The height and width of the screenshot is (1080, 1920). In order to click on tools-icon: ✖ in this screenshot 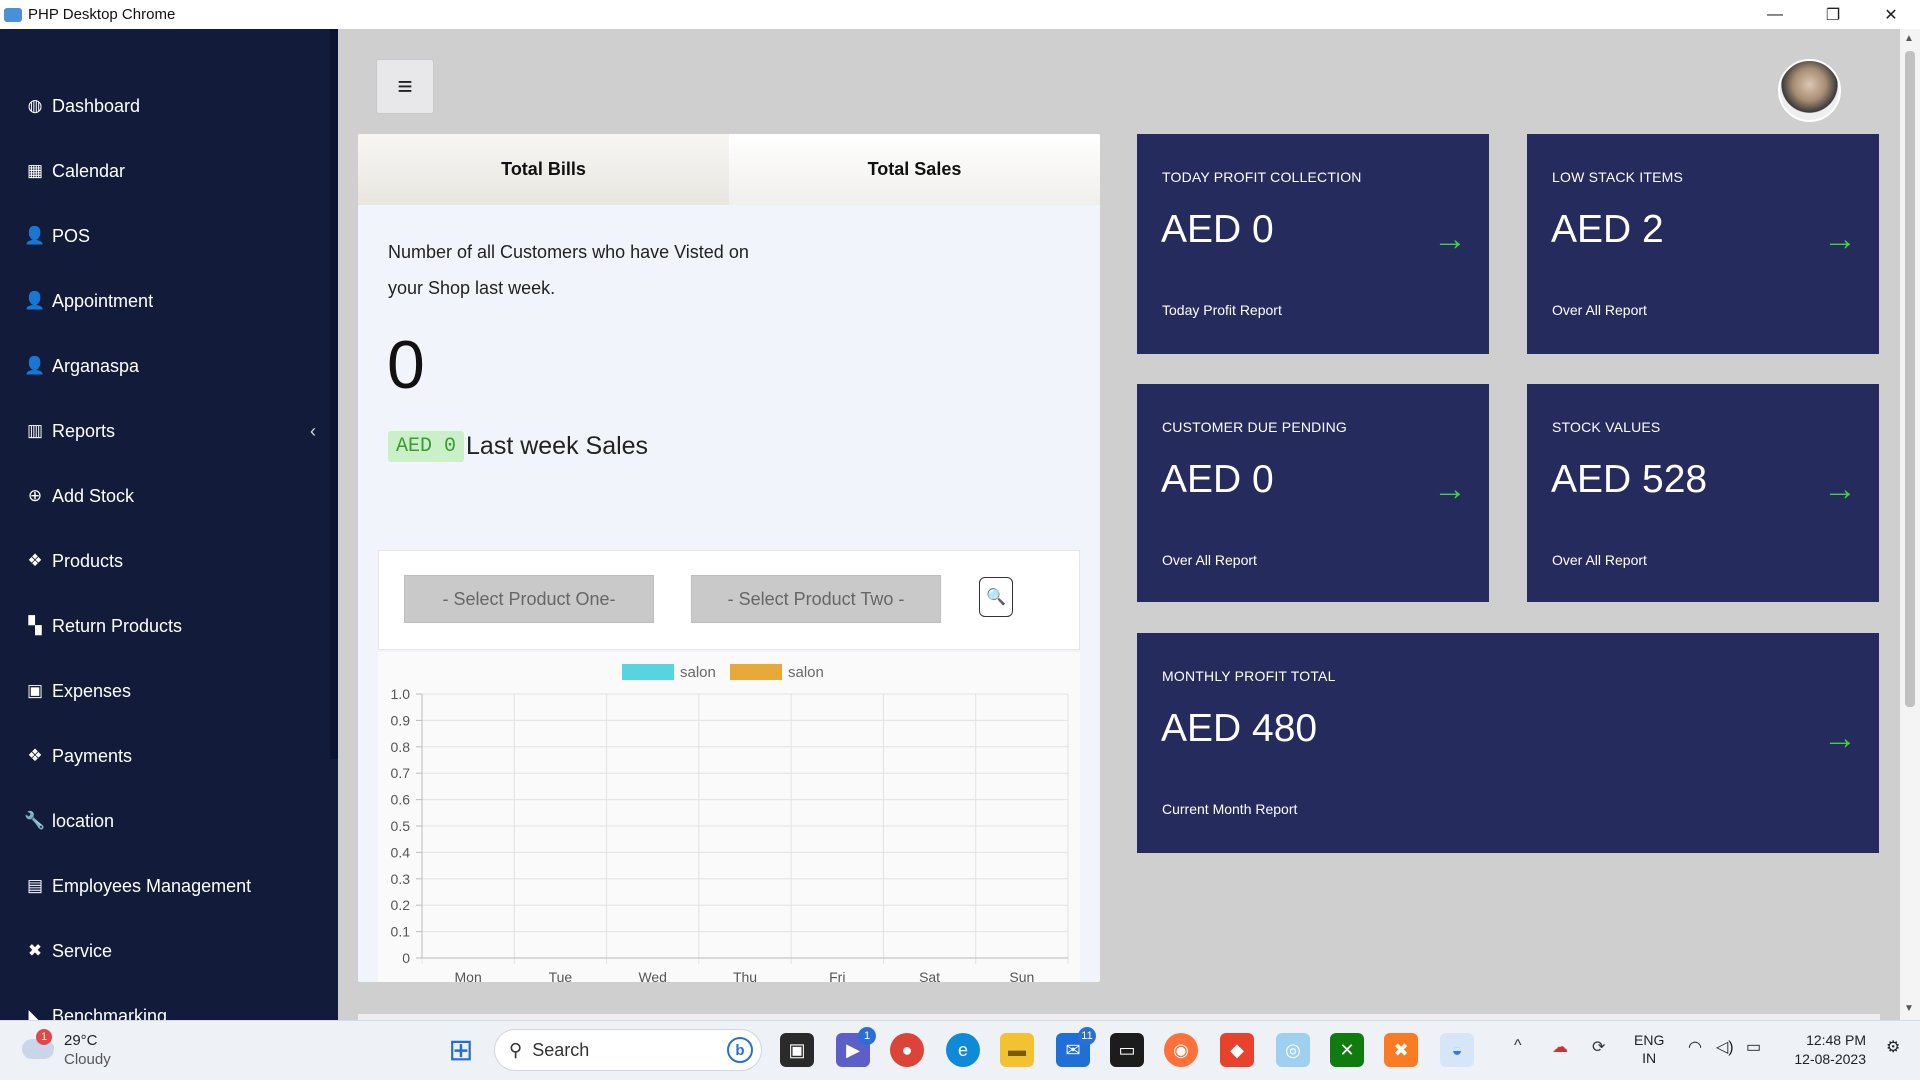, I will do `click(35, 950)`.